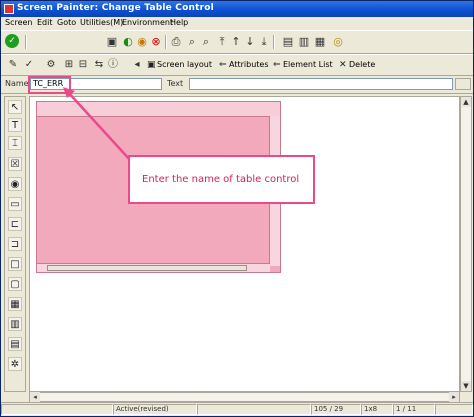 The height and width of the screenshot is (417, 474). I want to click on back-icon: ◐, so click(128, 42).